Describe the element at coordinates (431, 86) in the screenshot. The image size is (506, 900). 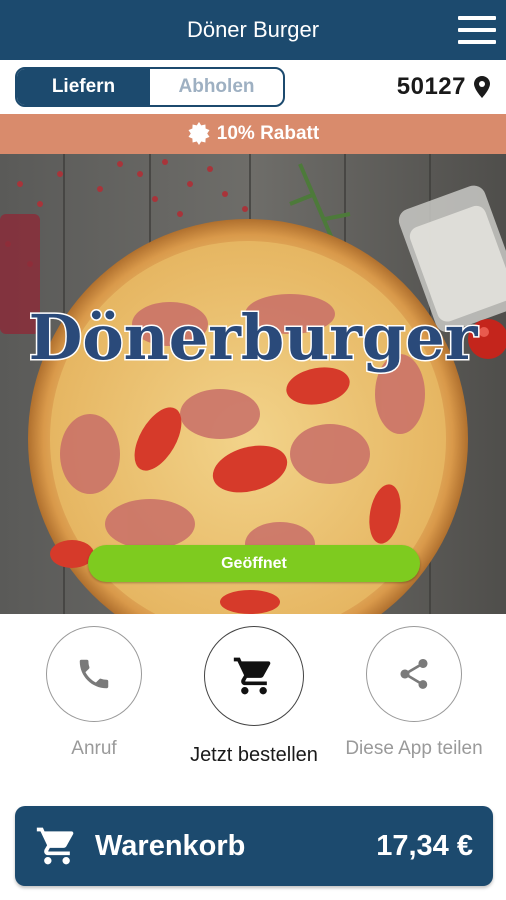
I see `zip-code: 50127` at that location.